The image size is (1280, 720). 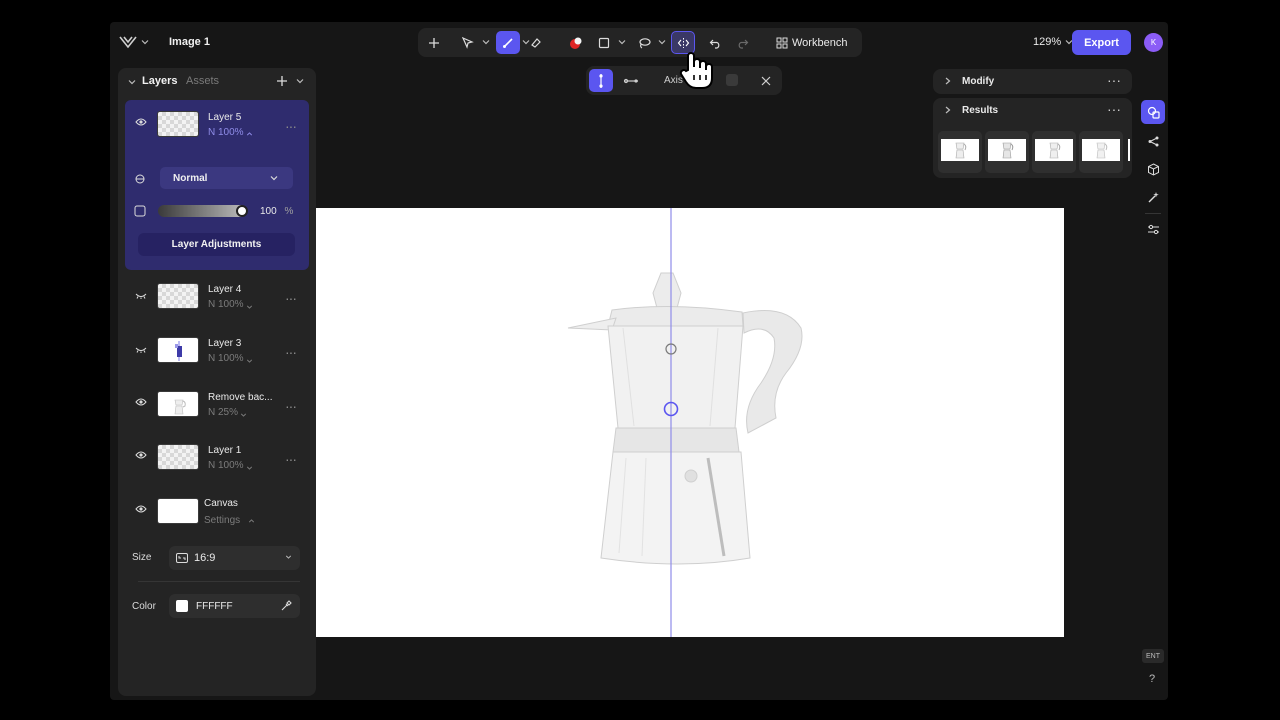 What do you see at coordinates (1153, 229) in the screenshot?
I see `rail-adjustments-button` at bounding box center [1153, 229].